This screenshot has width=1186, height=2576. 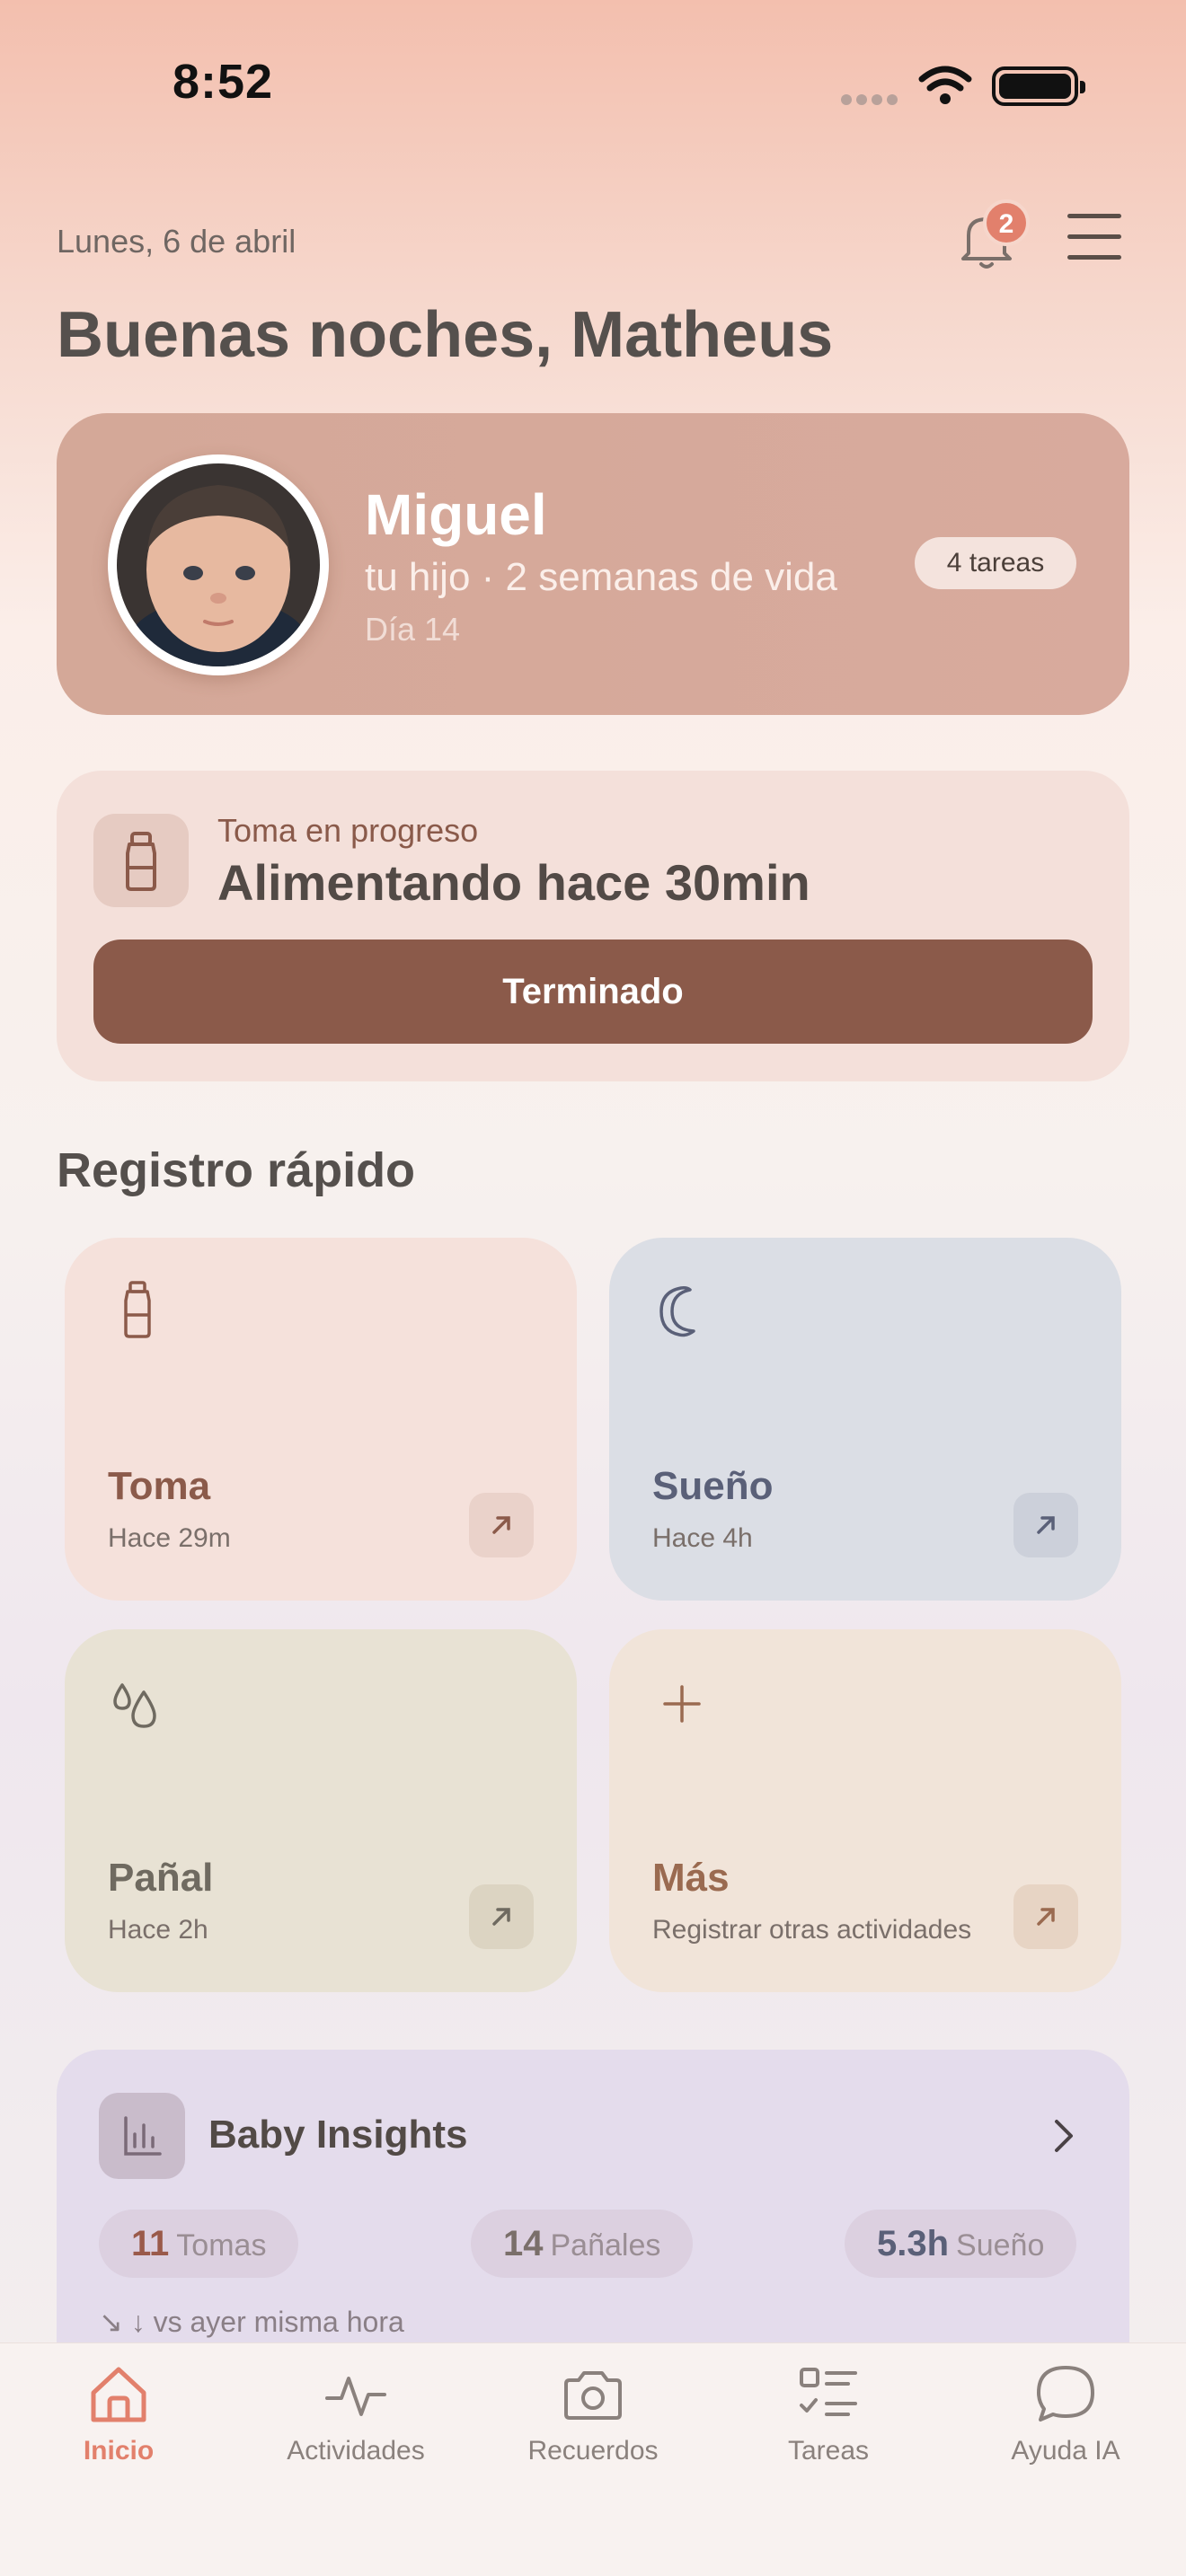 What do you see at coordinates (223, 82) in the screenshot?
I see `status-time: 8:52` at bounding box center [223, 82].